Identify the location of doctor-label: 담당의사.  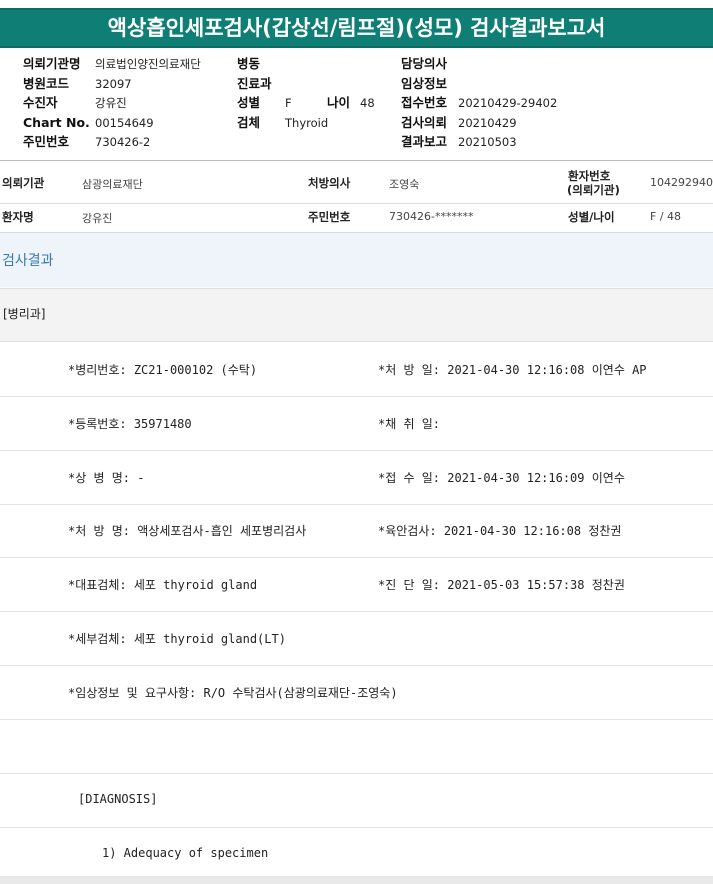
(424, 63).